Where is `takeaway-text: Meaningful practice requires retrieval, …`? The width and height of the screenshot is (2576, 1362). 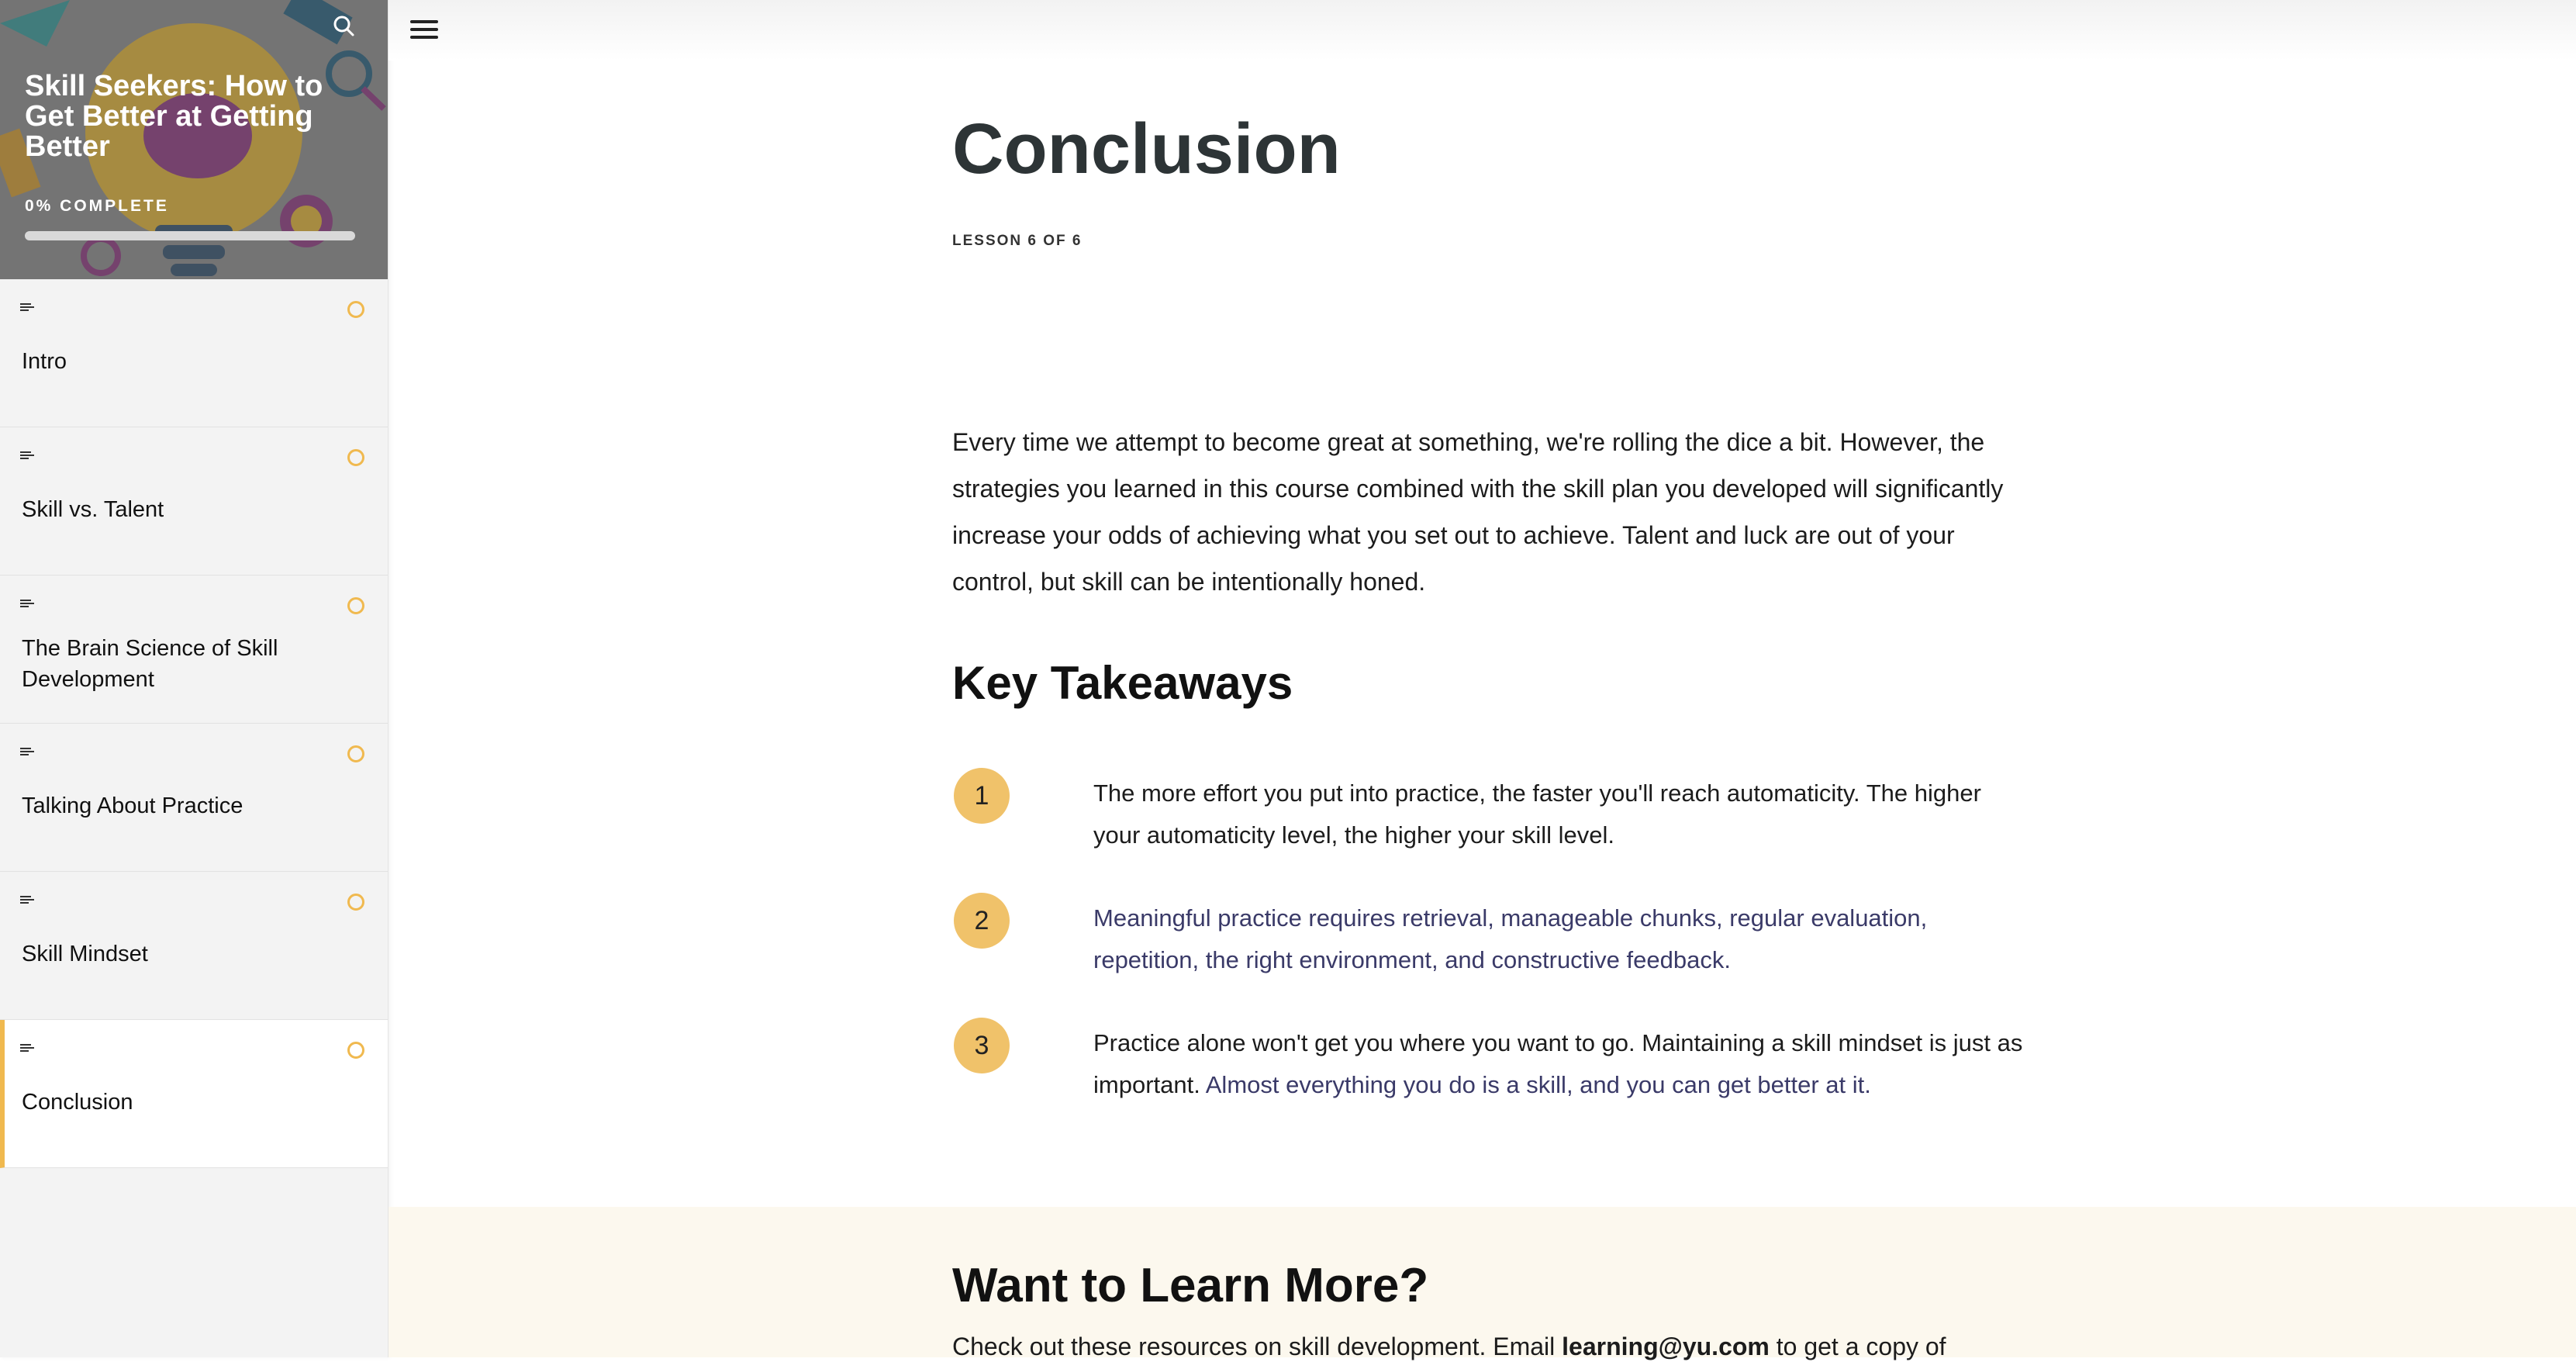
takeaway-text: Meaningful practice requires retrieval, … is located at coordinates (1510, 938).